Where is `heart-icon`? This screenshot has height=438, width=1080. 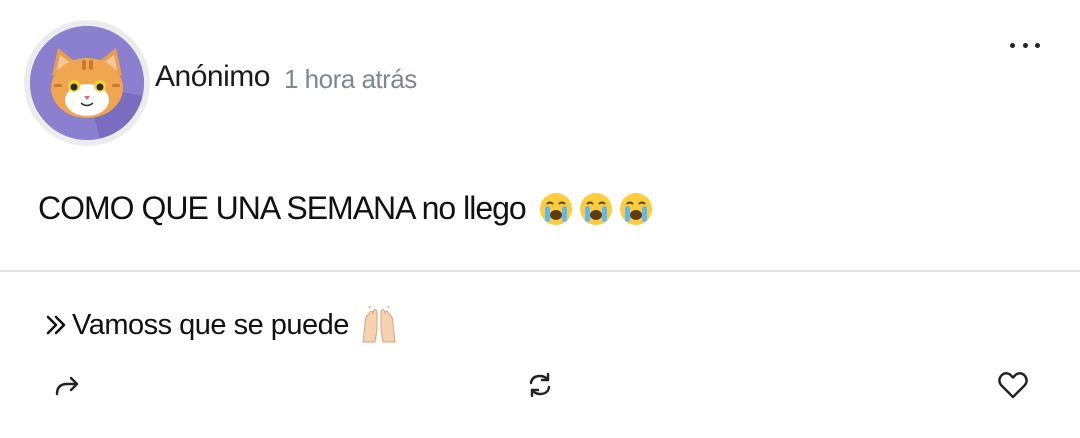 heart-icon is located at coordinates (1013, 385).